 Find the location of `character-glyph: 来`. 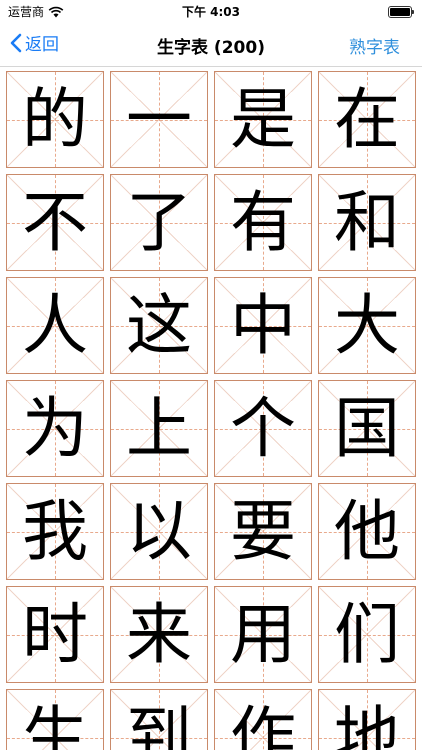

character-glyph: 来 is located at coordinates (159, 634).